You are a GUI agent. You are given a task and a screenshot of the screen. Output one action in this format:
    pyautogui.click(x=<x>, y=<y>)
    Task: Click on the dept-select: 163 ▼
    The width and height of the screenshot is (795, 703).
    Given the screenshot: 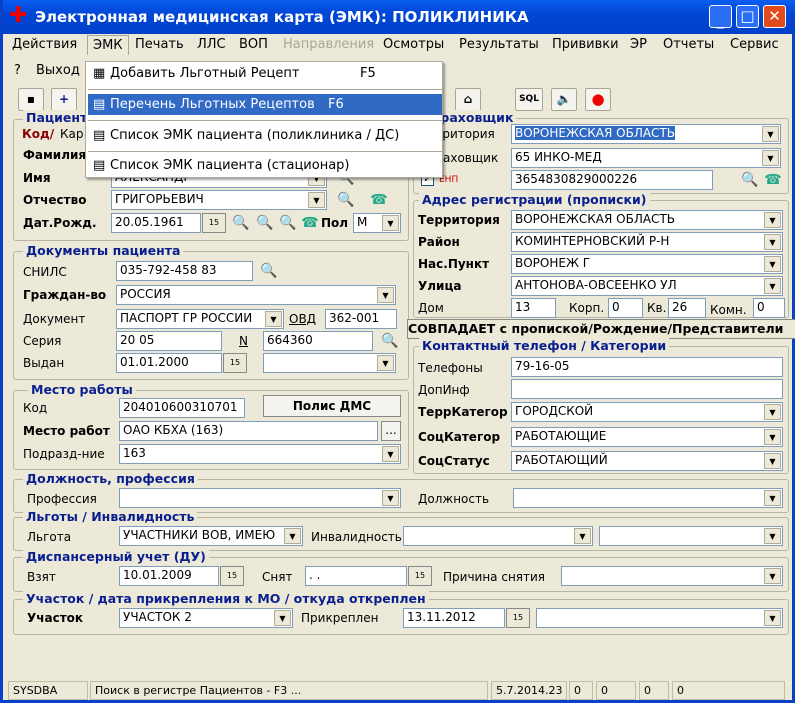 What is the action you would take?
    pyautogui.click(x=260, y=454)
    